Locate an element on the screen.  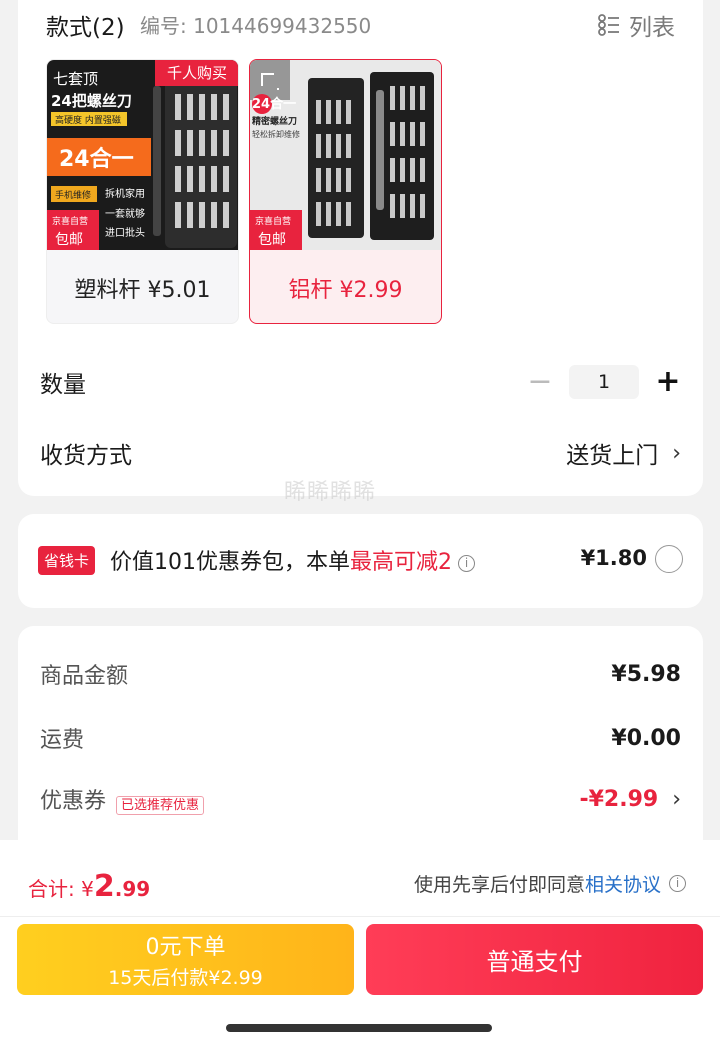
freight-value: ¥0.00 is located at coordinates (646, 738).